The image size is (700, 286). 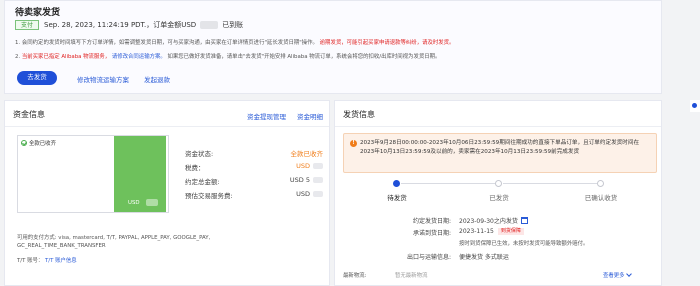 I want to click on step-dot-pending, so click(x=396, y=183).